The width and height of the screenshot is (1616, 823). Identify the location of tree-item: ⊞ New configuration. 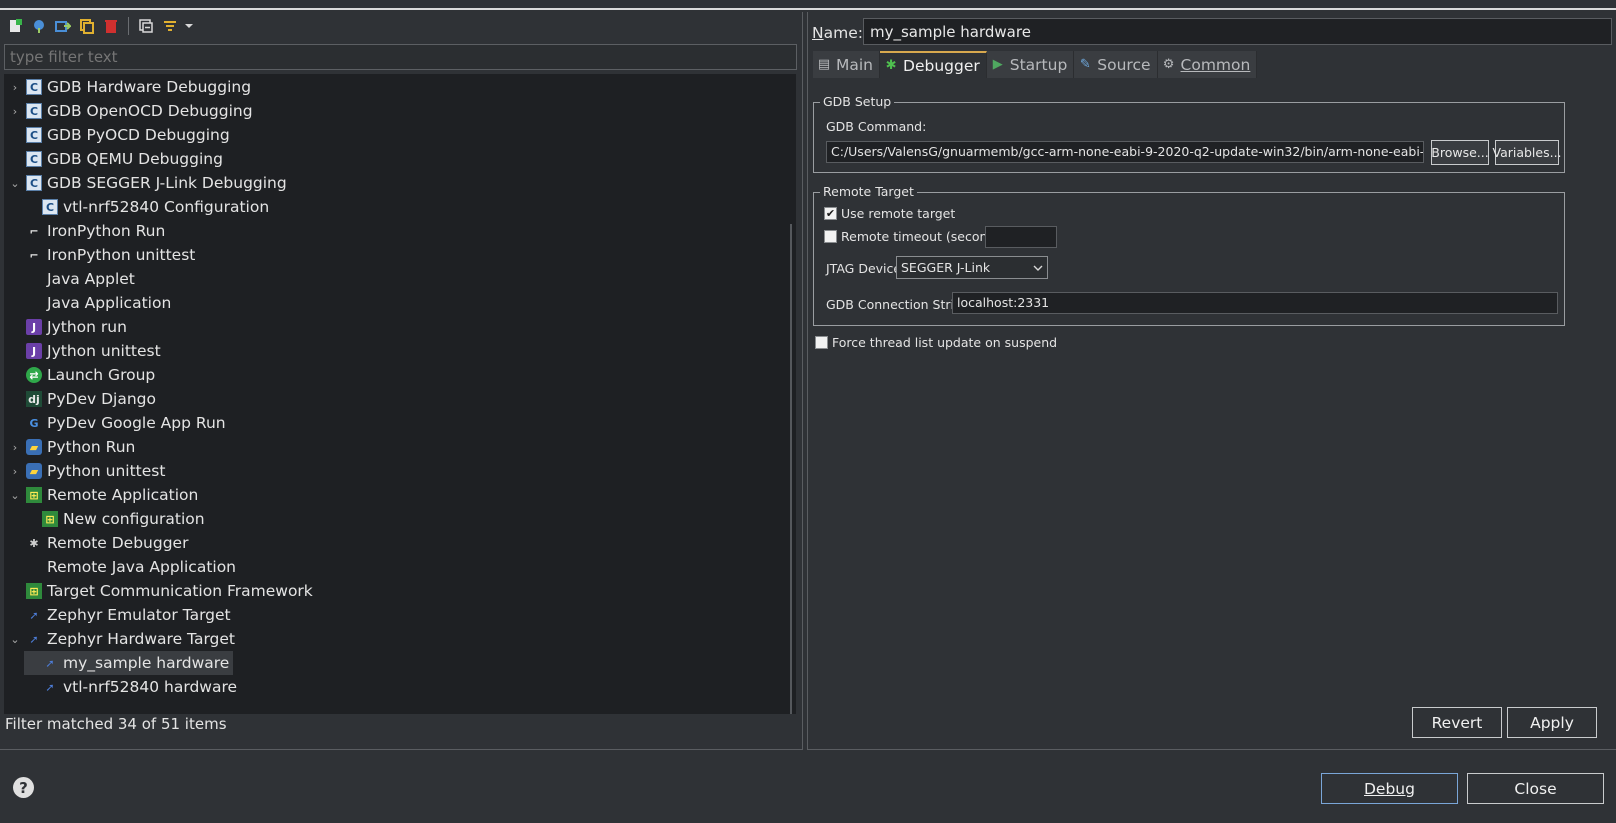
(114, 519).